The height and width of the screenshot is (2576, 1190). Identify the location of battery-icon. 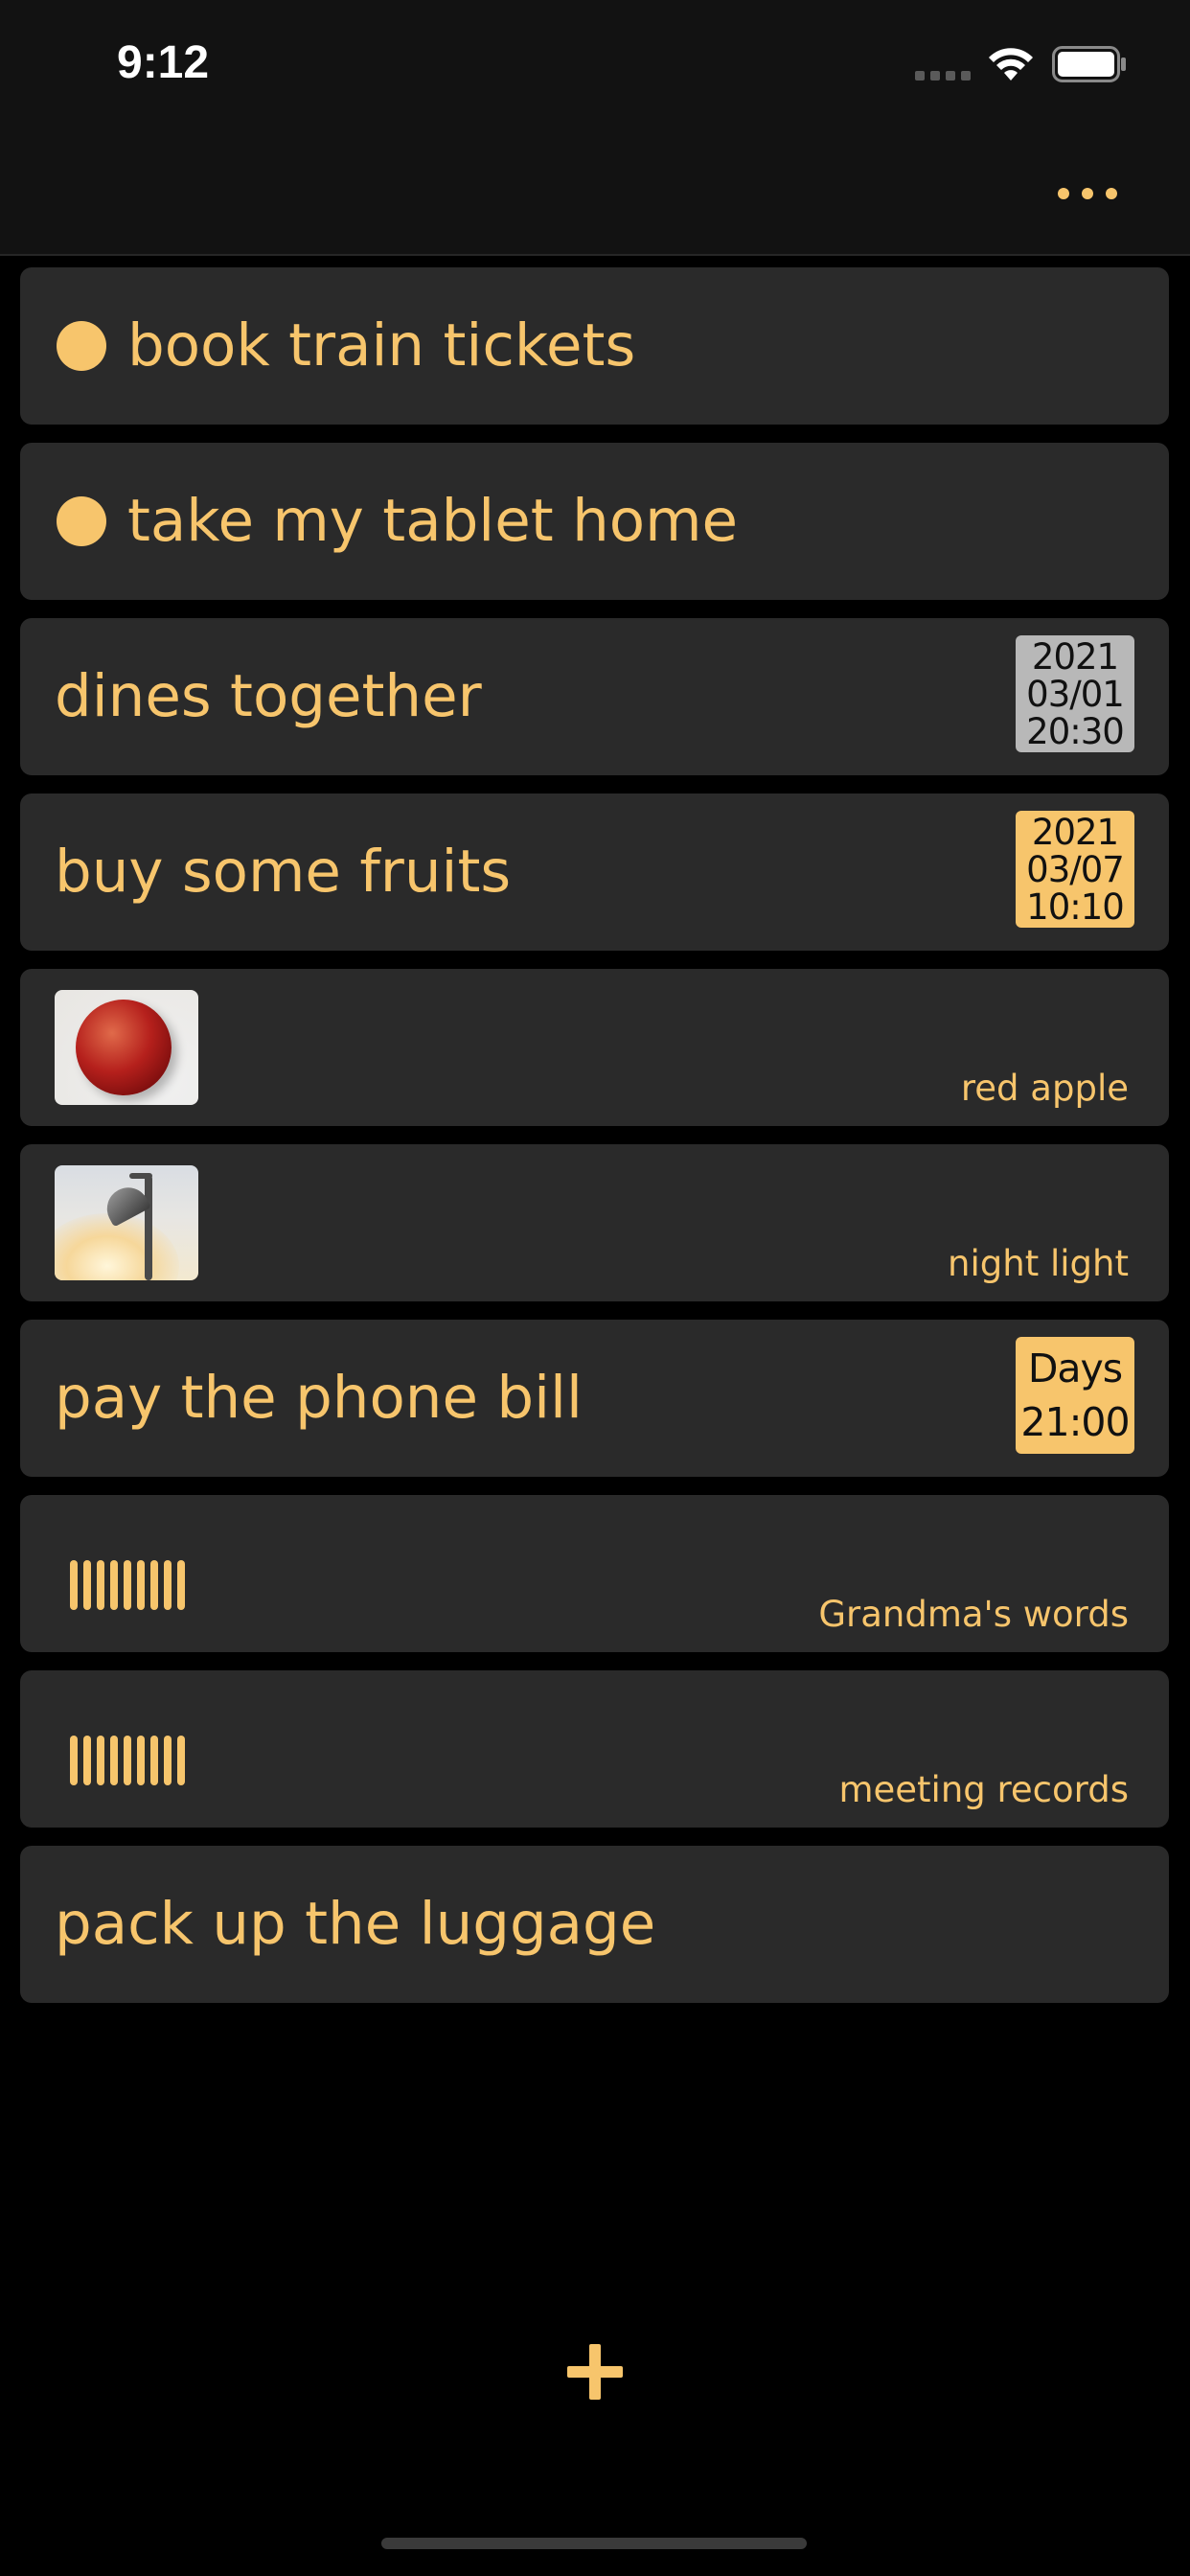
(1089, 64).